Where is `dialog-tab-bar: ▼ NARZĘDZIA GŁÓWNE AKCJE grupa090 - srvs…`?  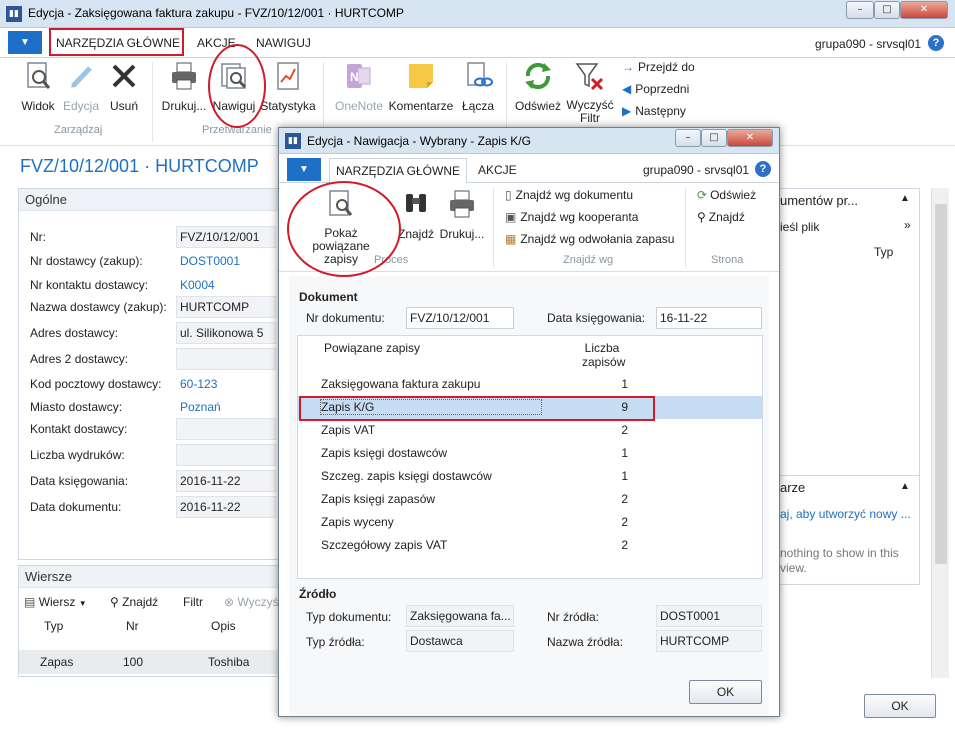 dialog-tab-bar: ▼ NARZĘDZIA GŁÓWNE AKCJE grupa090 - srvs… is located at coordinates (529, 169).